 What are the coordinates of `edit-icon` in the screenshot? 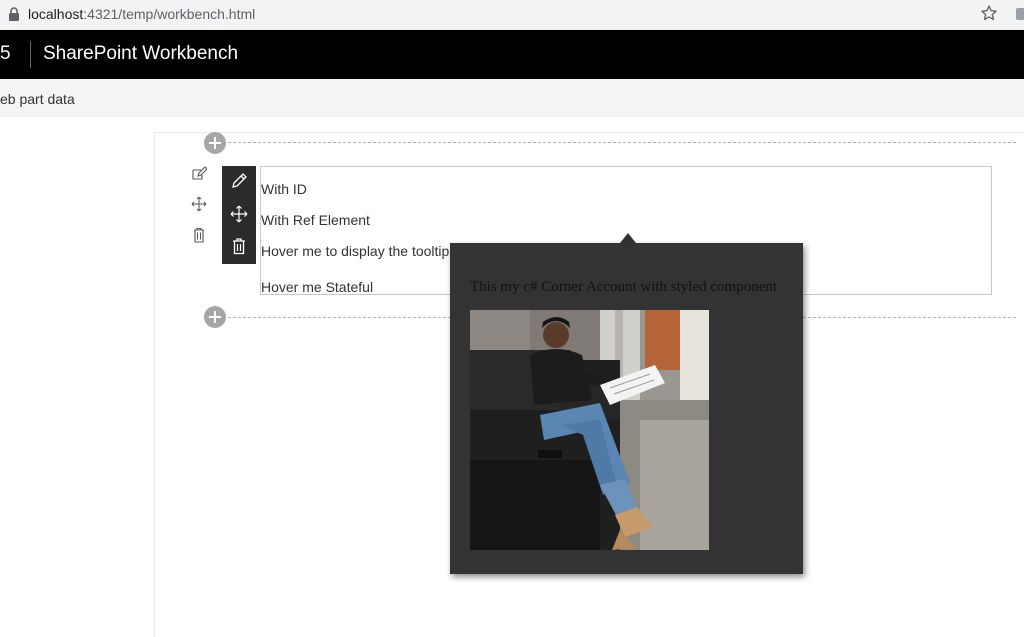 It's located at (239, 181).